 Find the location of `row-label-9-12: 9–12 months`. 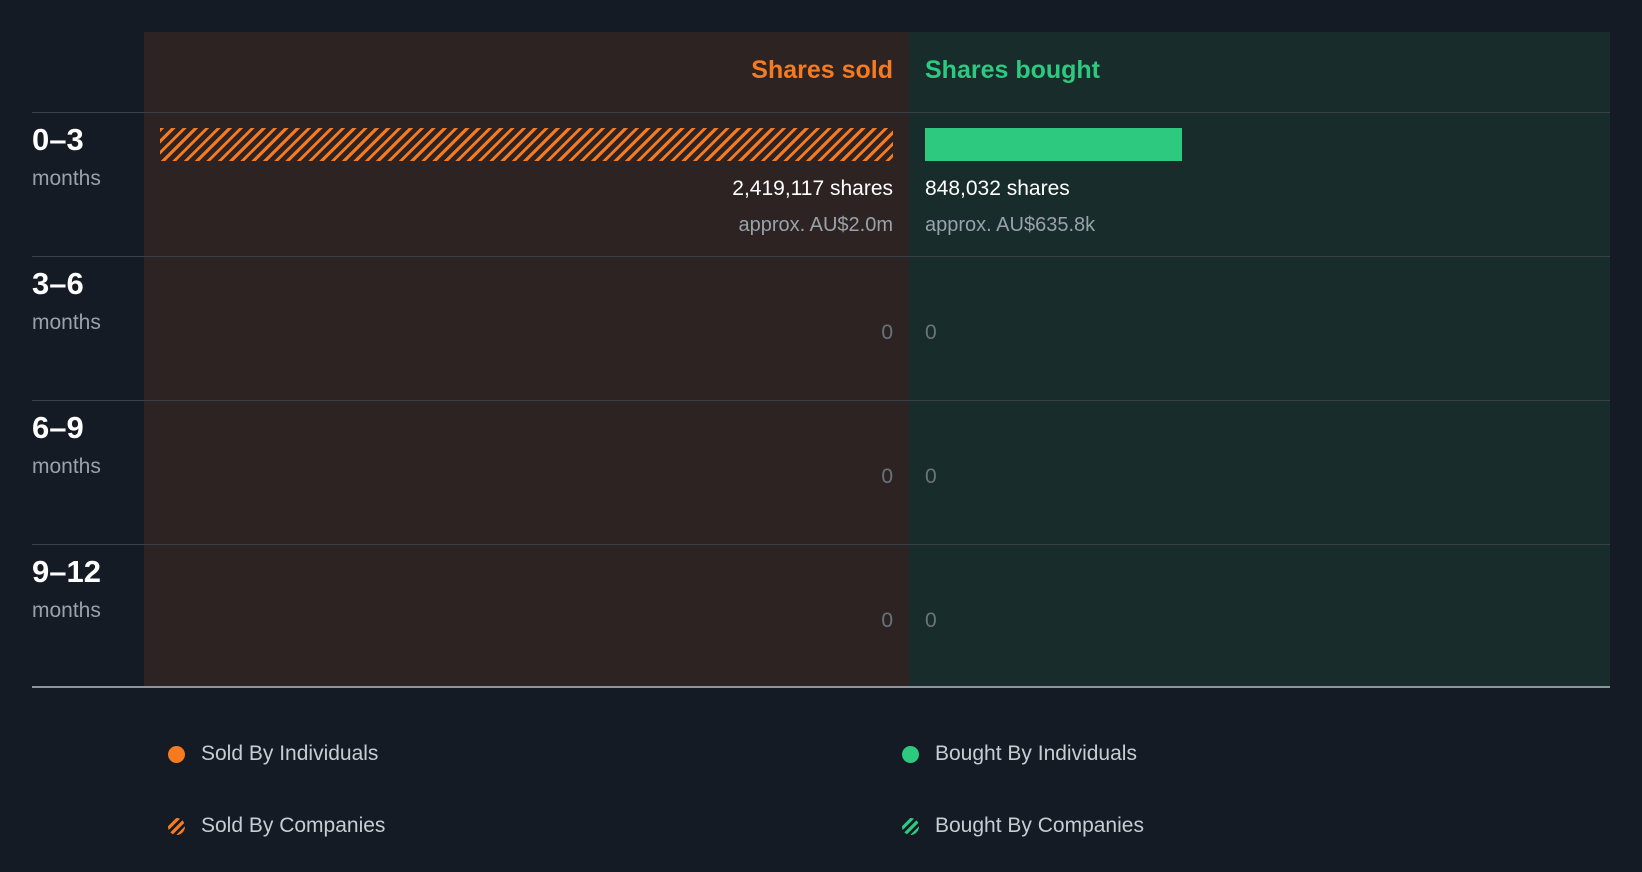

row-label-9-12: 9–12 months is located at coordinates (66, 590).